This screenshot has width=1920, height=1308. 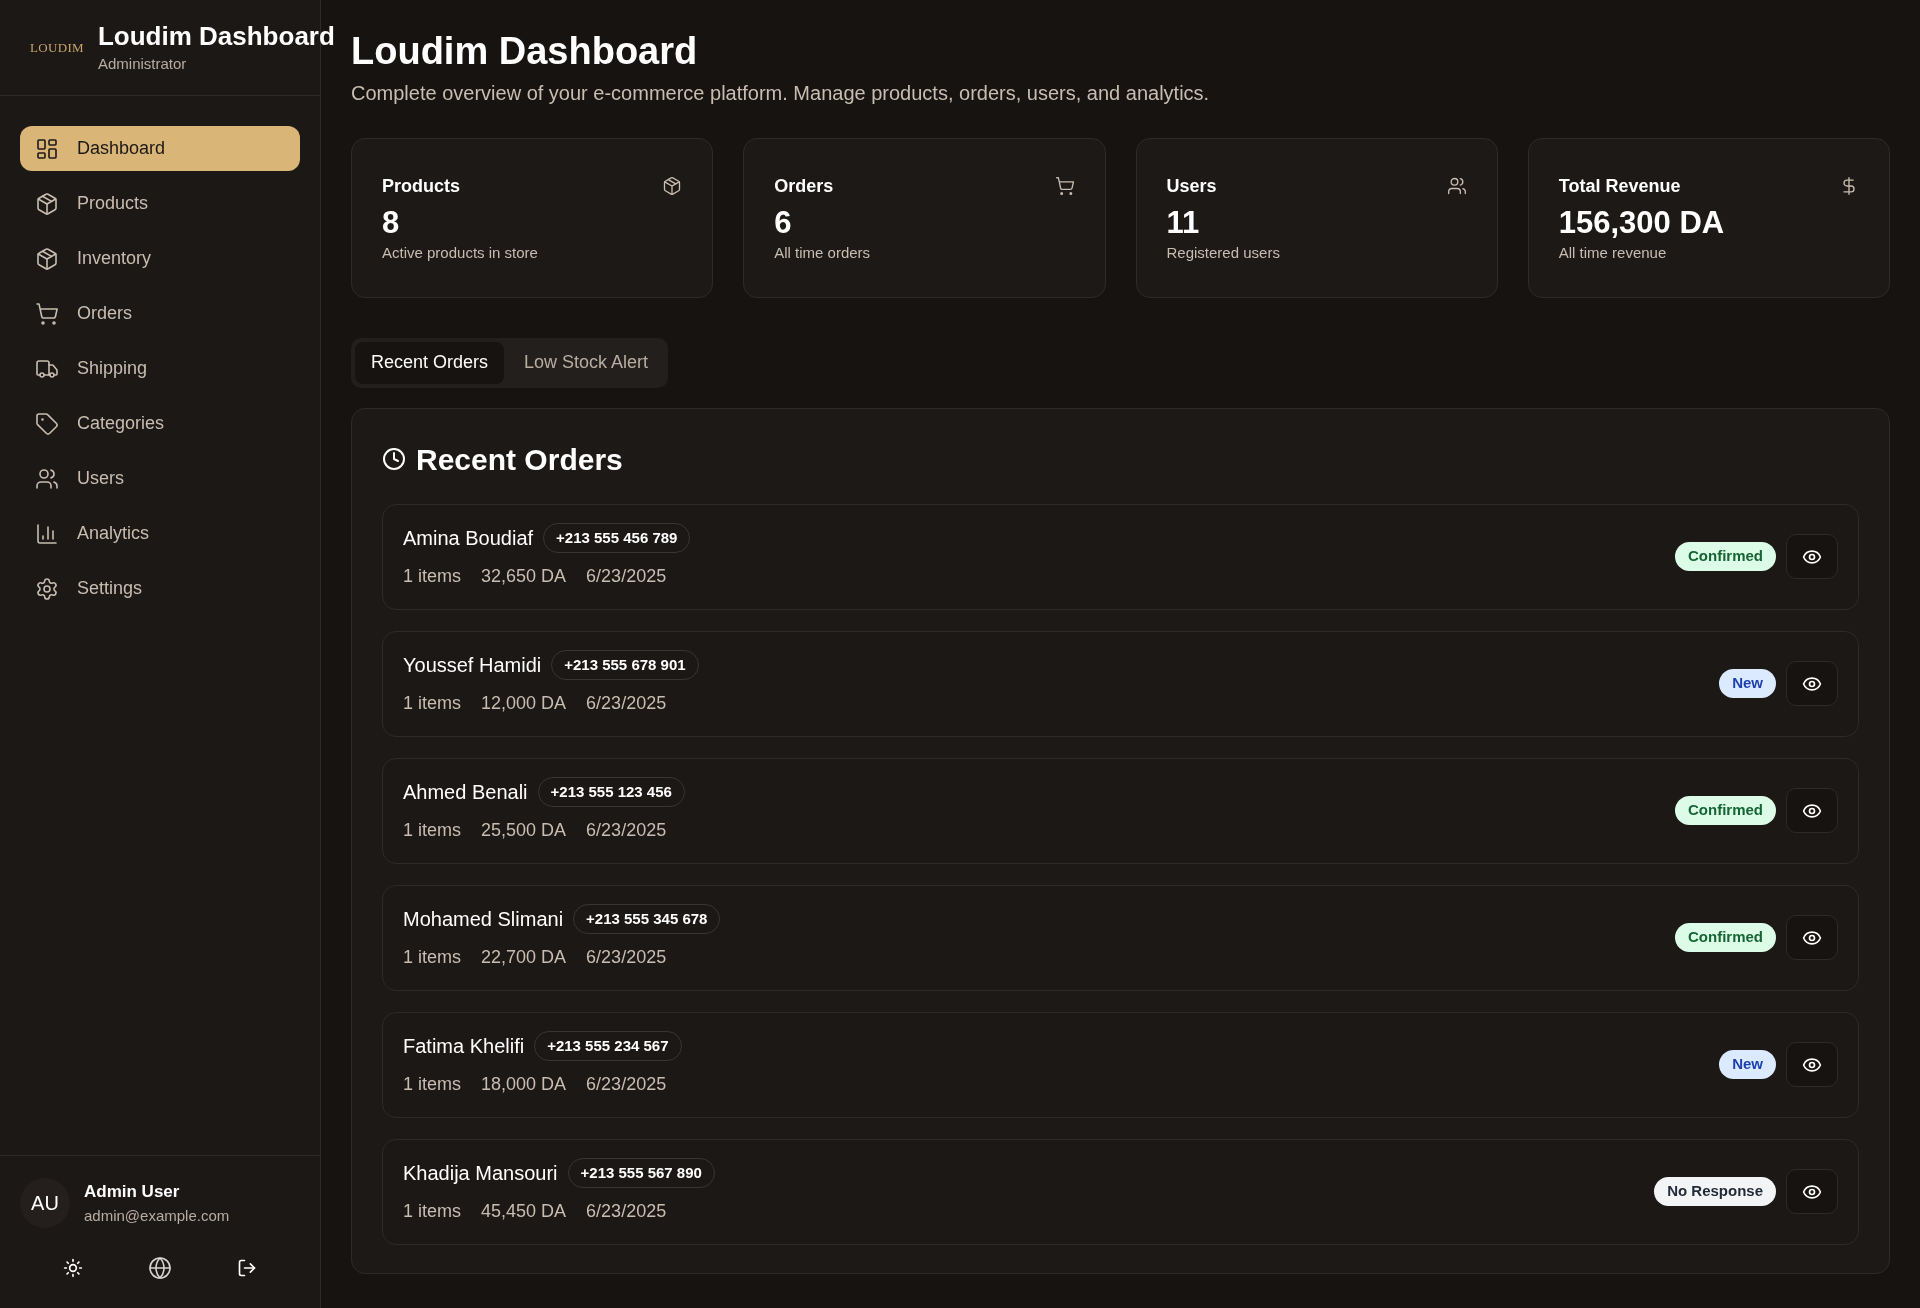 I want to click on stat-caption: Registered users, so click(x=1223, y=253).